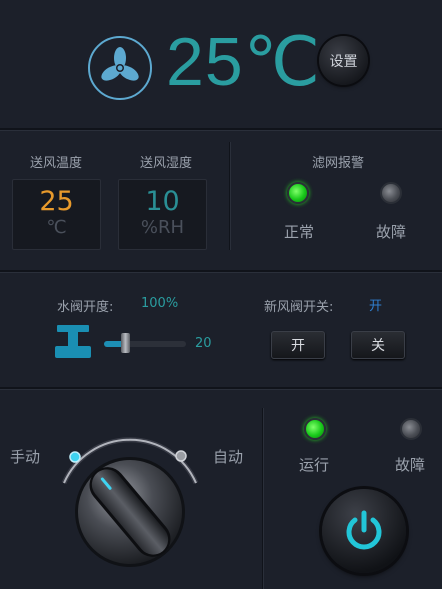  I want to click on run-fault-indicator, so click(411, 429).